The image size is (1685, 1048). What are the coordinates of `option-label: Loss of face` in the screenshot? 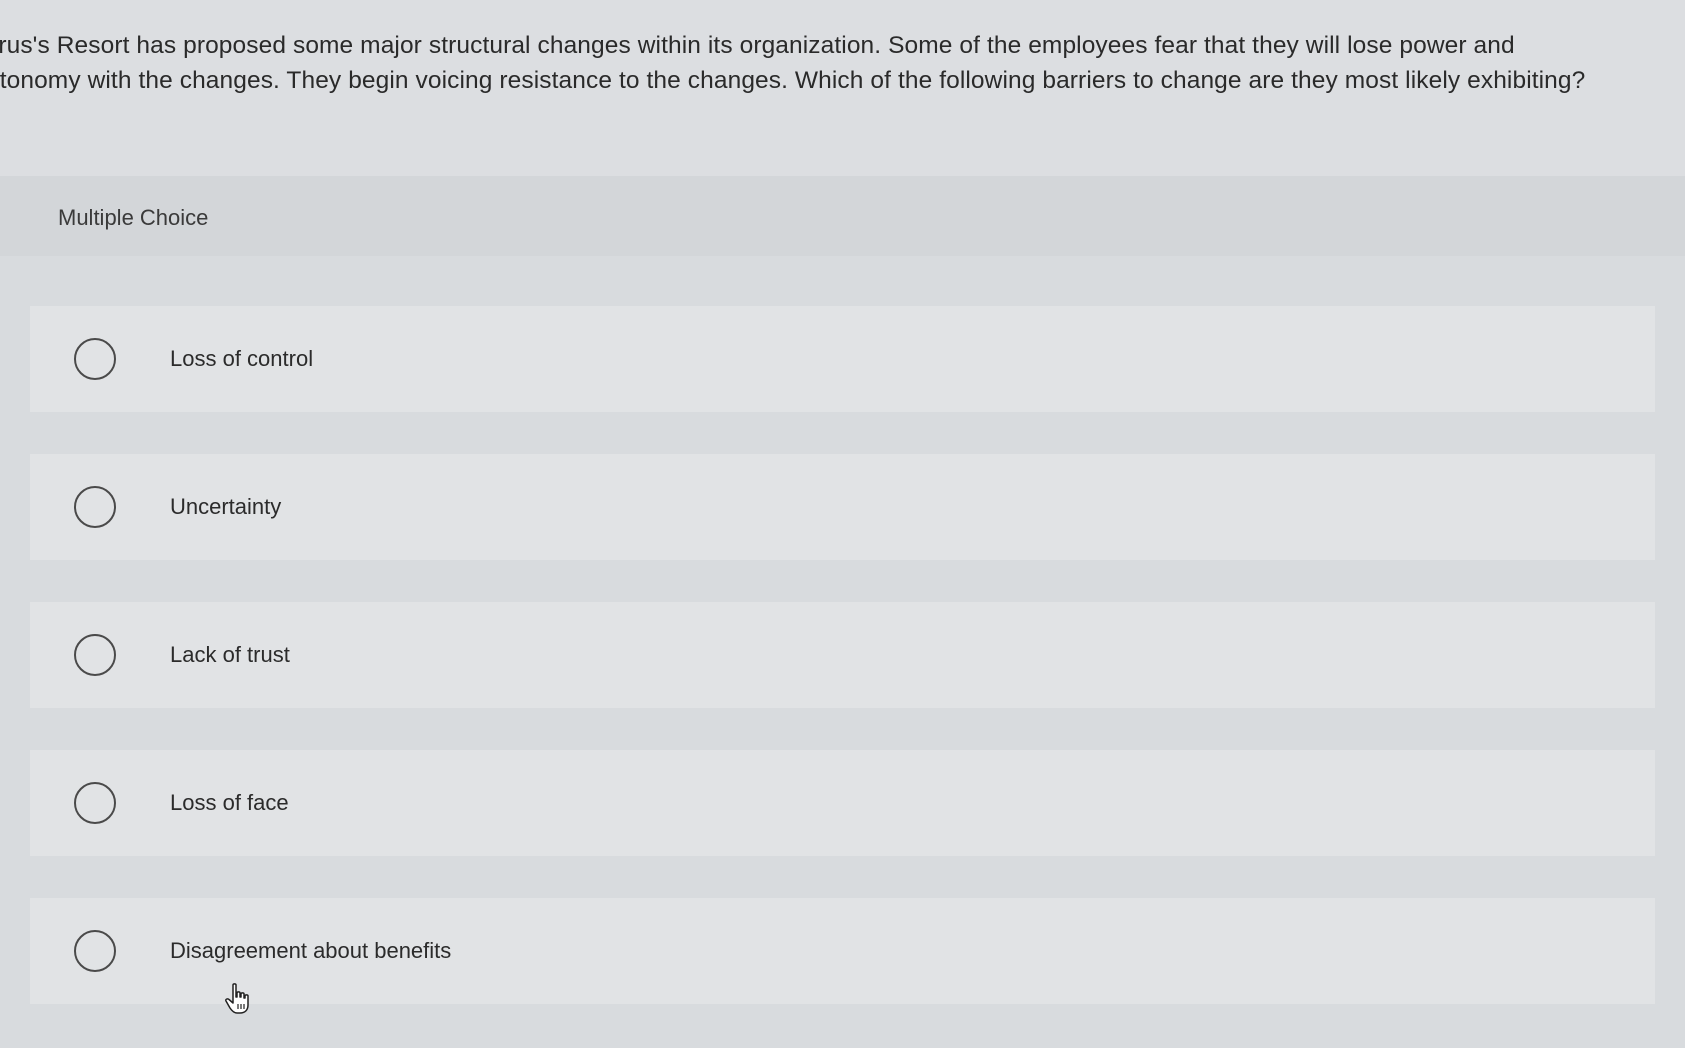 It's located at (229, 802).